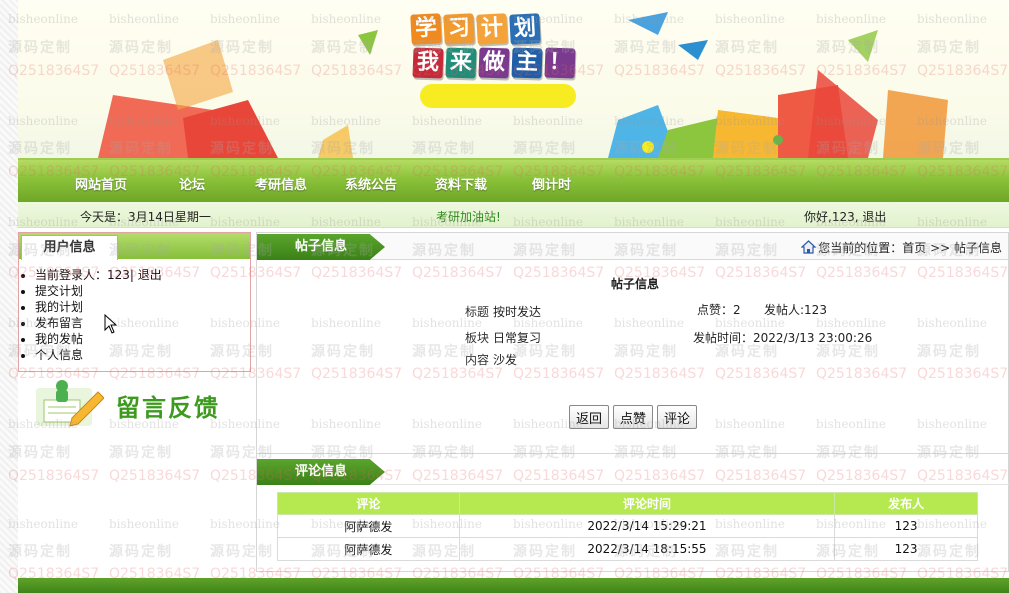 The width and height of the screenshot is (1009, 593). What do you see at coordinates (98, 339) in the screenshot?
I see `user-menu-my-posts: 我的发帖` at bounding box center [98, 339].